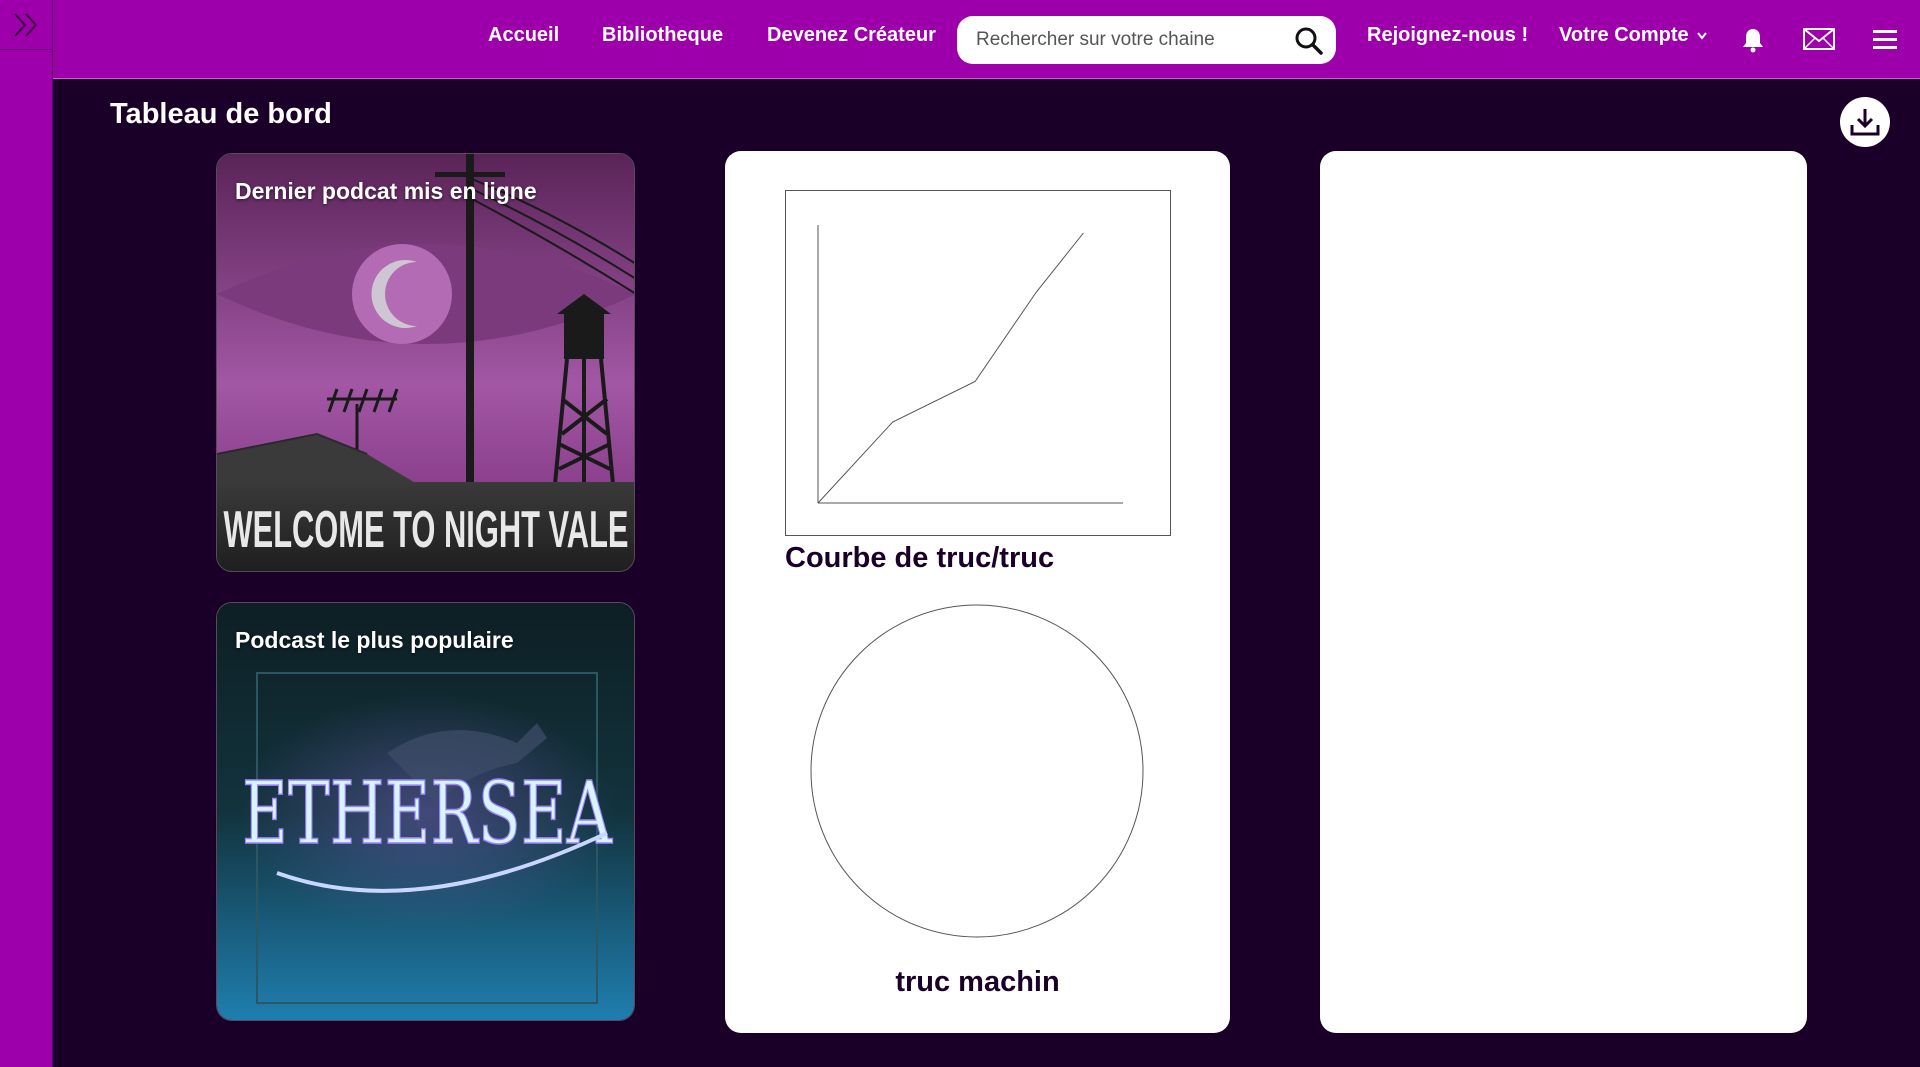 This screenshot has height=1067, width=1920. I want to click on chevron-down-icon, so click(1702, 36).